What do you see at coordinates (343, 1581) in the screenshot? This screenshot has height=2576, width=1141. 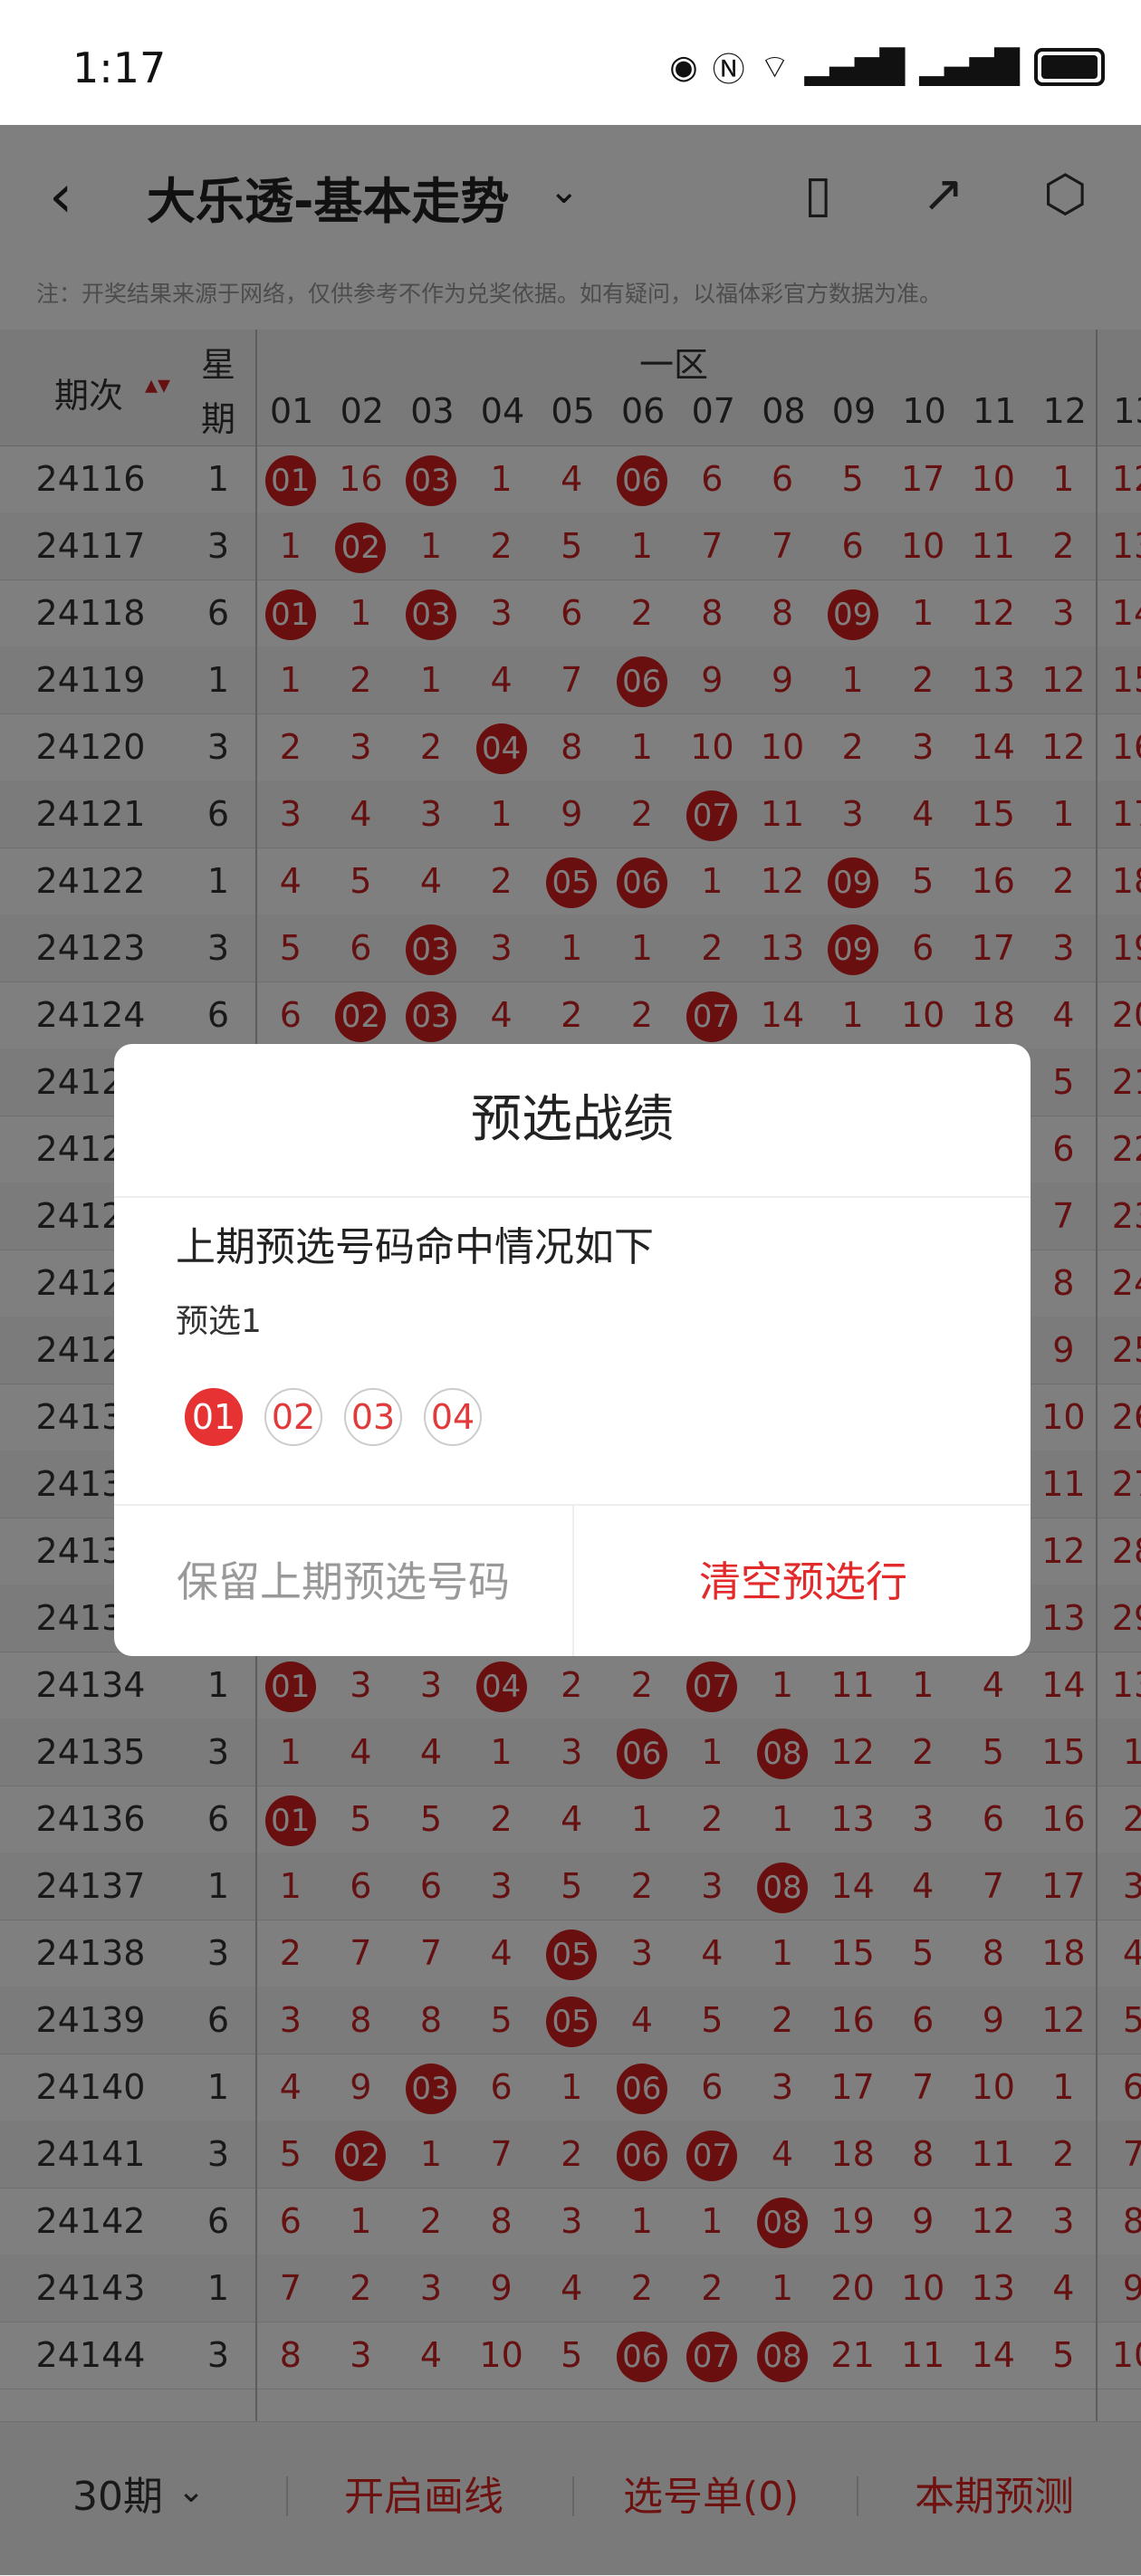 I see `keep-preselect-button: 保留上期预选号码` at bounding box center [343, 1581].